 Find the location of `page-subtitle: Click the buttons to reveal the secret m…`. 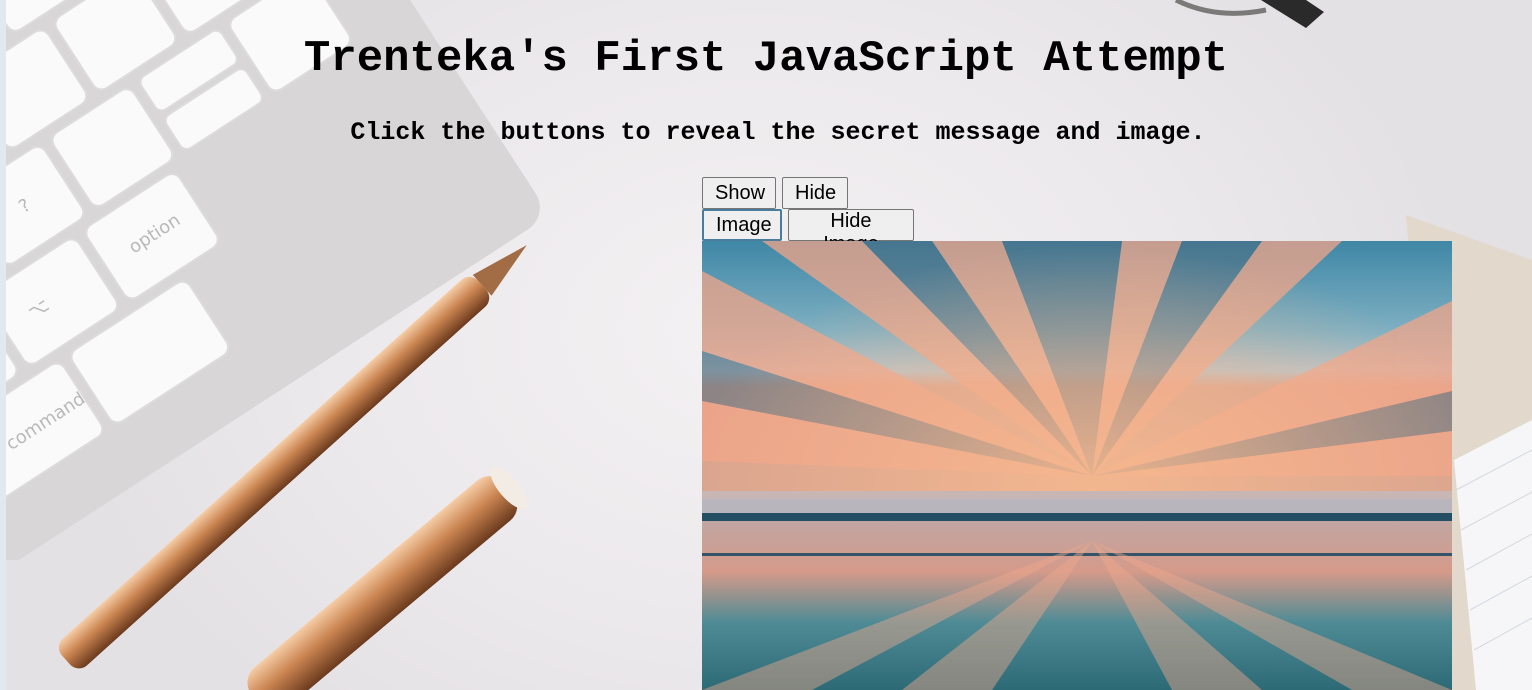

page-subtitle: Click the buttons to reveal the secret m… is located at coordinates (778, 132).